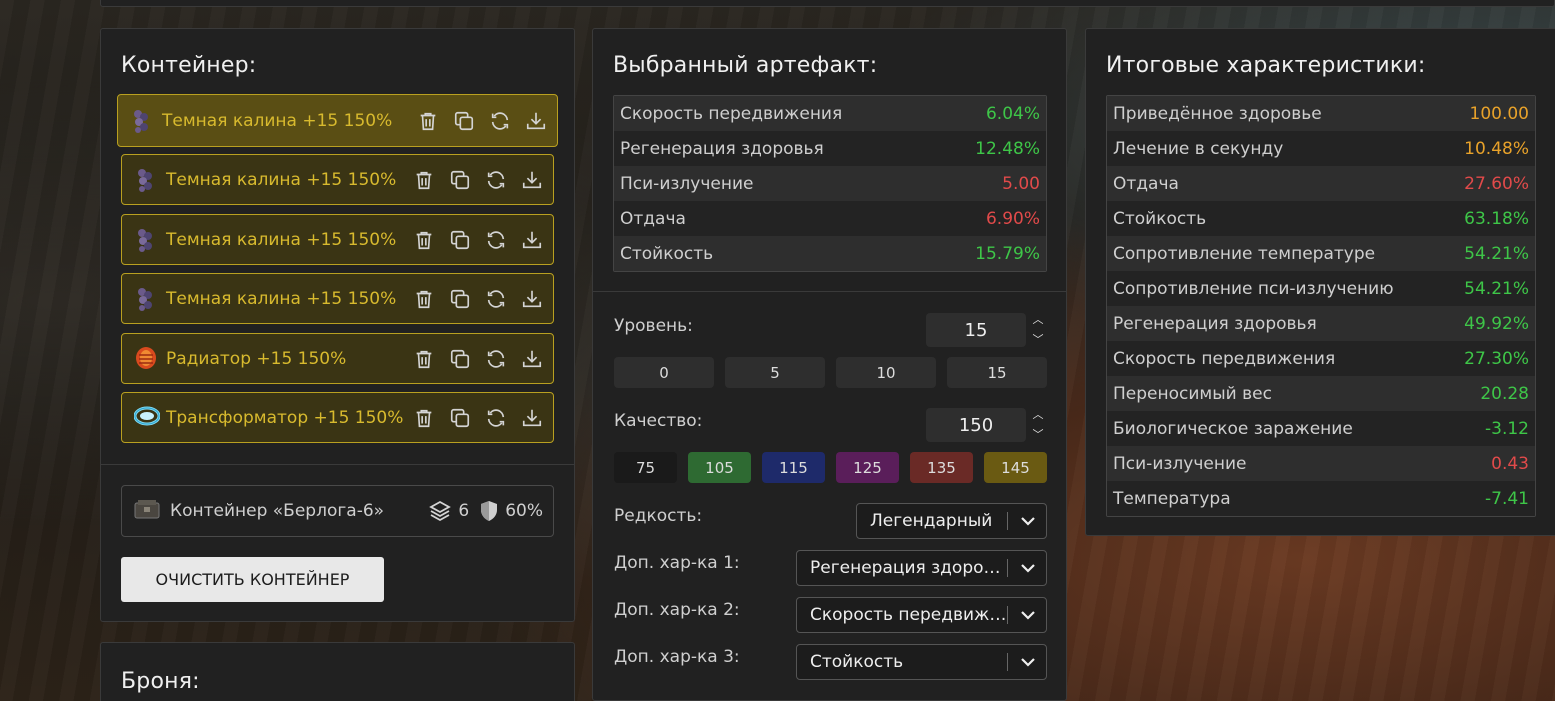 The image size is (1555, 701). Describe the element at coordinates (908, 568) in the screenshot. I see `extra1-value: Регенерация здоровья` at that location.